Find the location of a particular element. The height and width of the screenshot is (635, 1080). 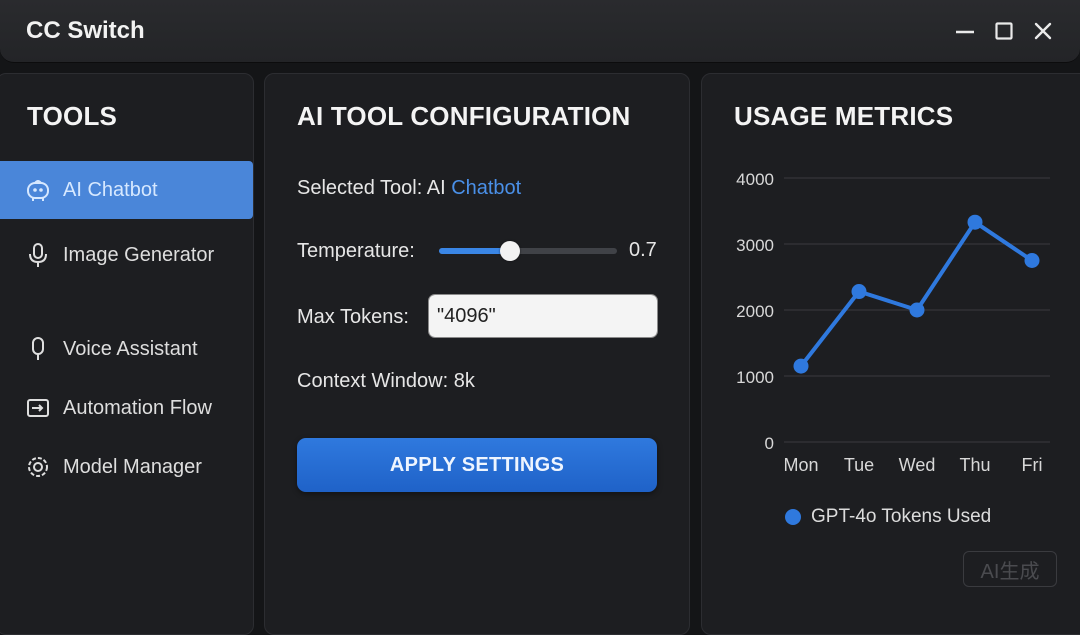

sidebar-title: TOOLS is located at coordinates (72, 116).